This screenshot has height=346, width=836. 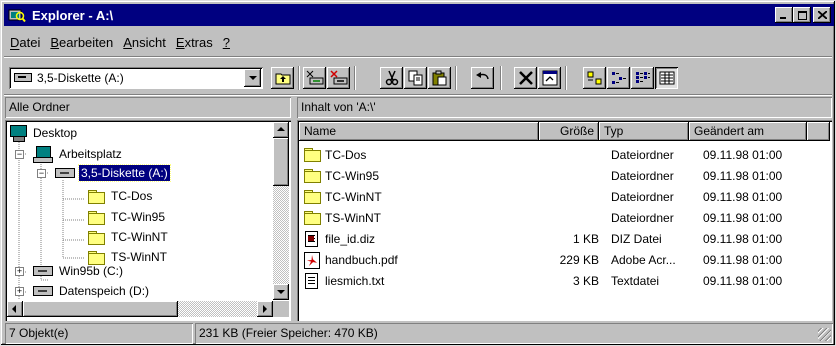 I want to click on tree-item-desktop: Desktop, so click(x=44, y=133).